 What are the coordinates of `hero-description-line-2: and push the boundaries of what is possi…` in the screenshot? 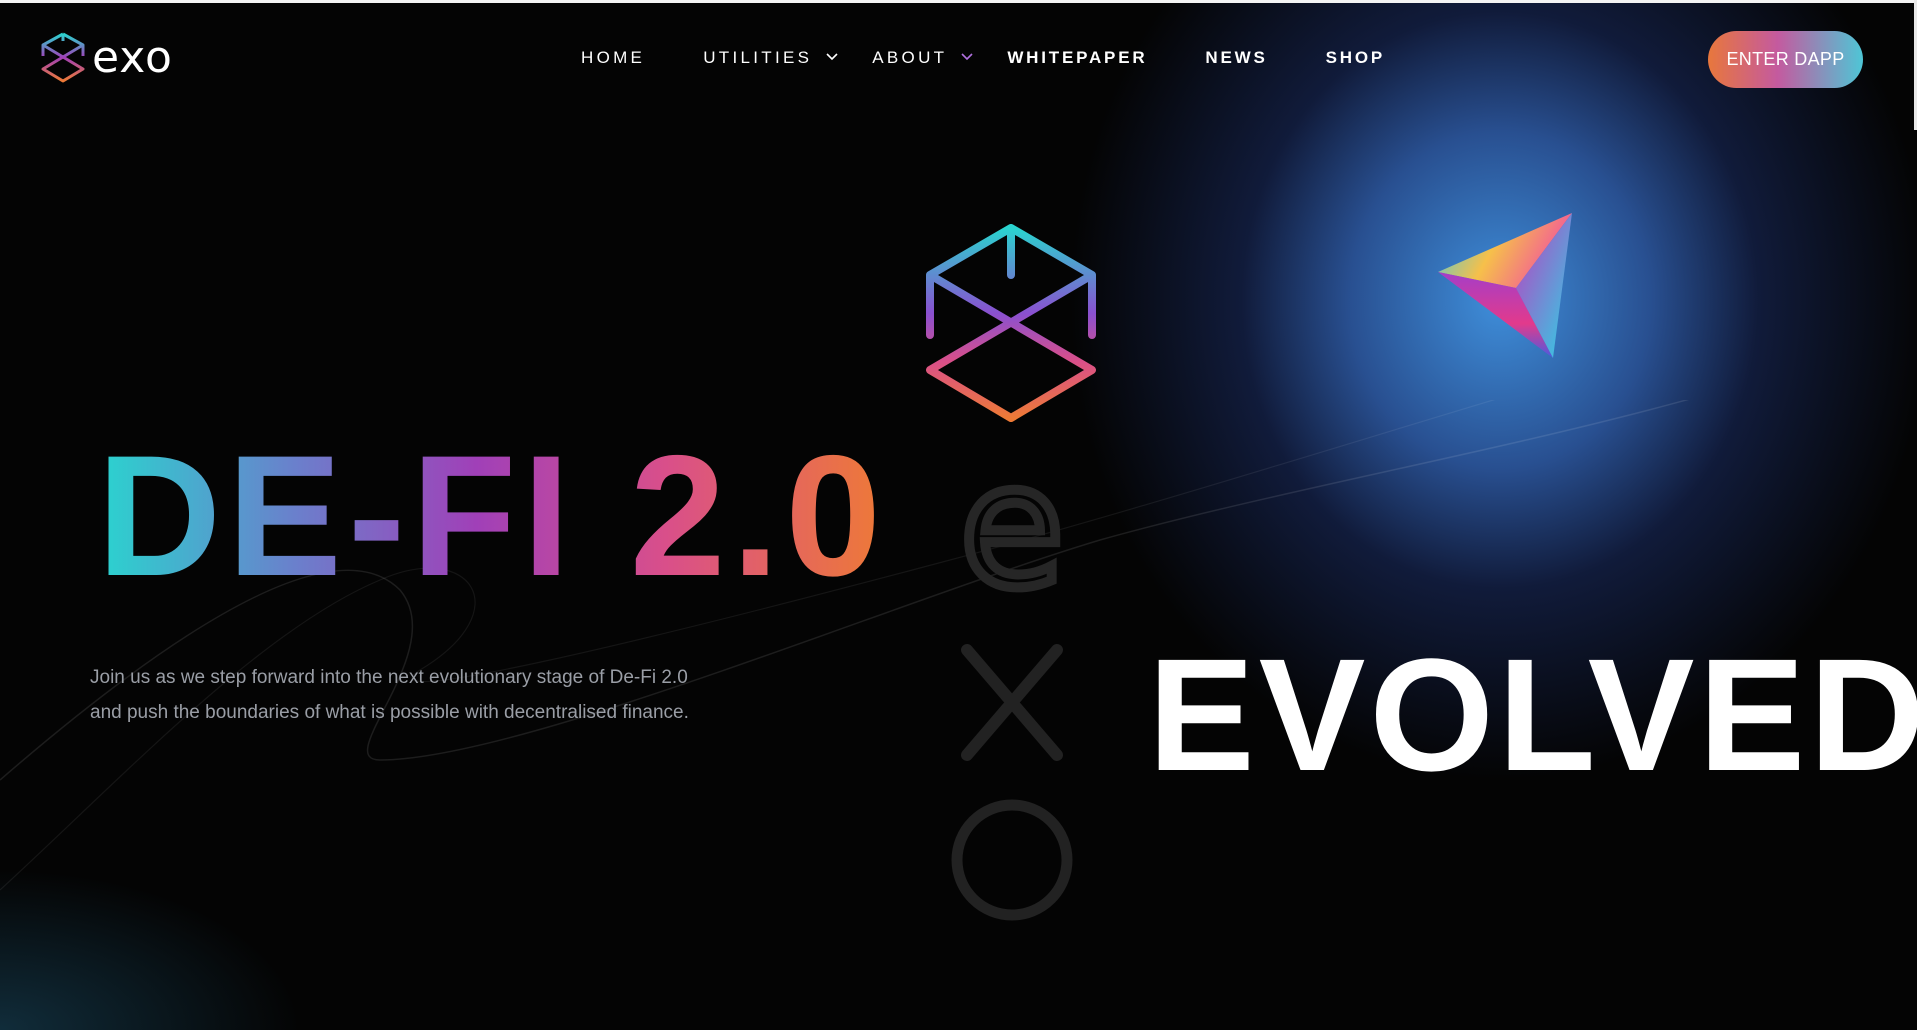 It's located at (389, 712).